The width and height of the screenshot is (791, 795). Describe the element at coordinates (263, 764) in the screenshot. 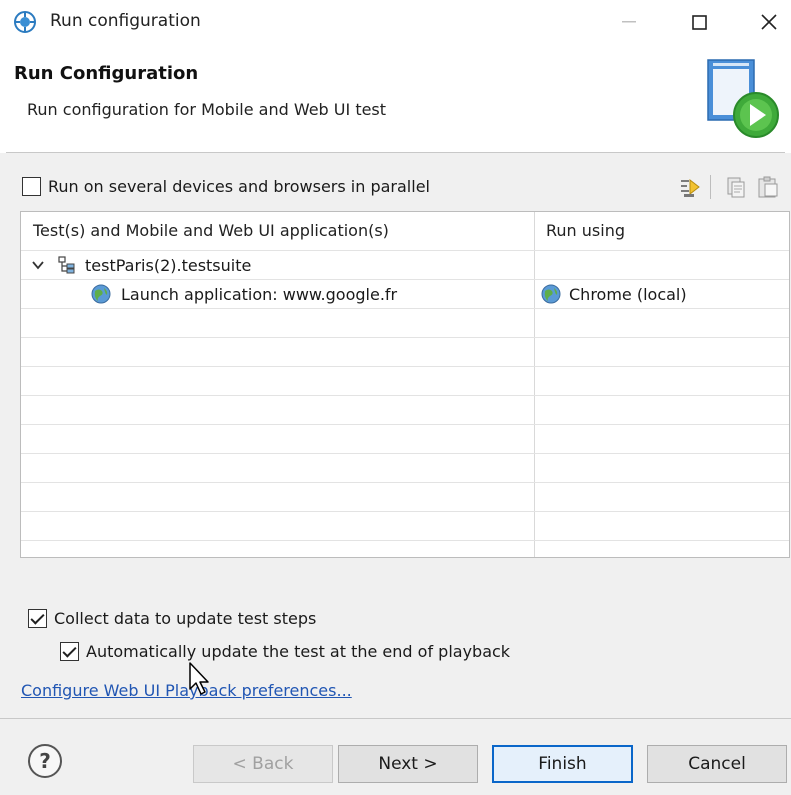

I see `back-button: < Back` at that location.